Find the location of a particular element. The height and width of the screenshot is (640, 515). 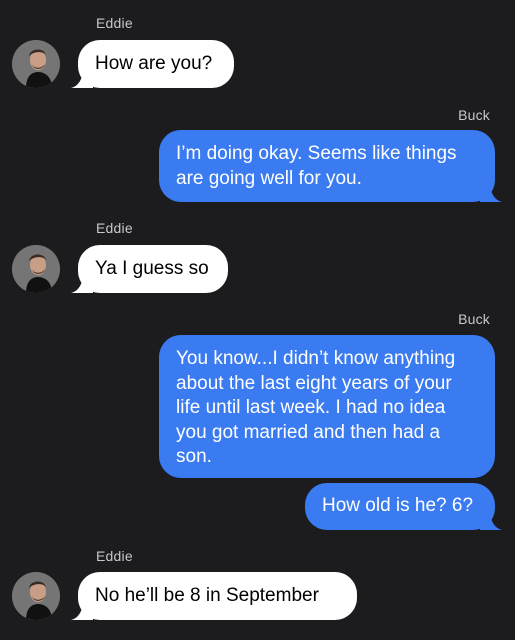

message-bubble-outgoing: How old is he? 6? is located at coordinates (403, 506).